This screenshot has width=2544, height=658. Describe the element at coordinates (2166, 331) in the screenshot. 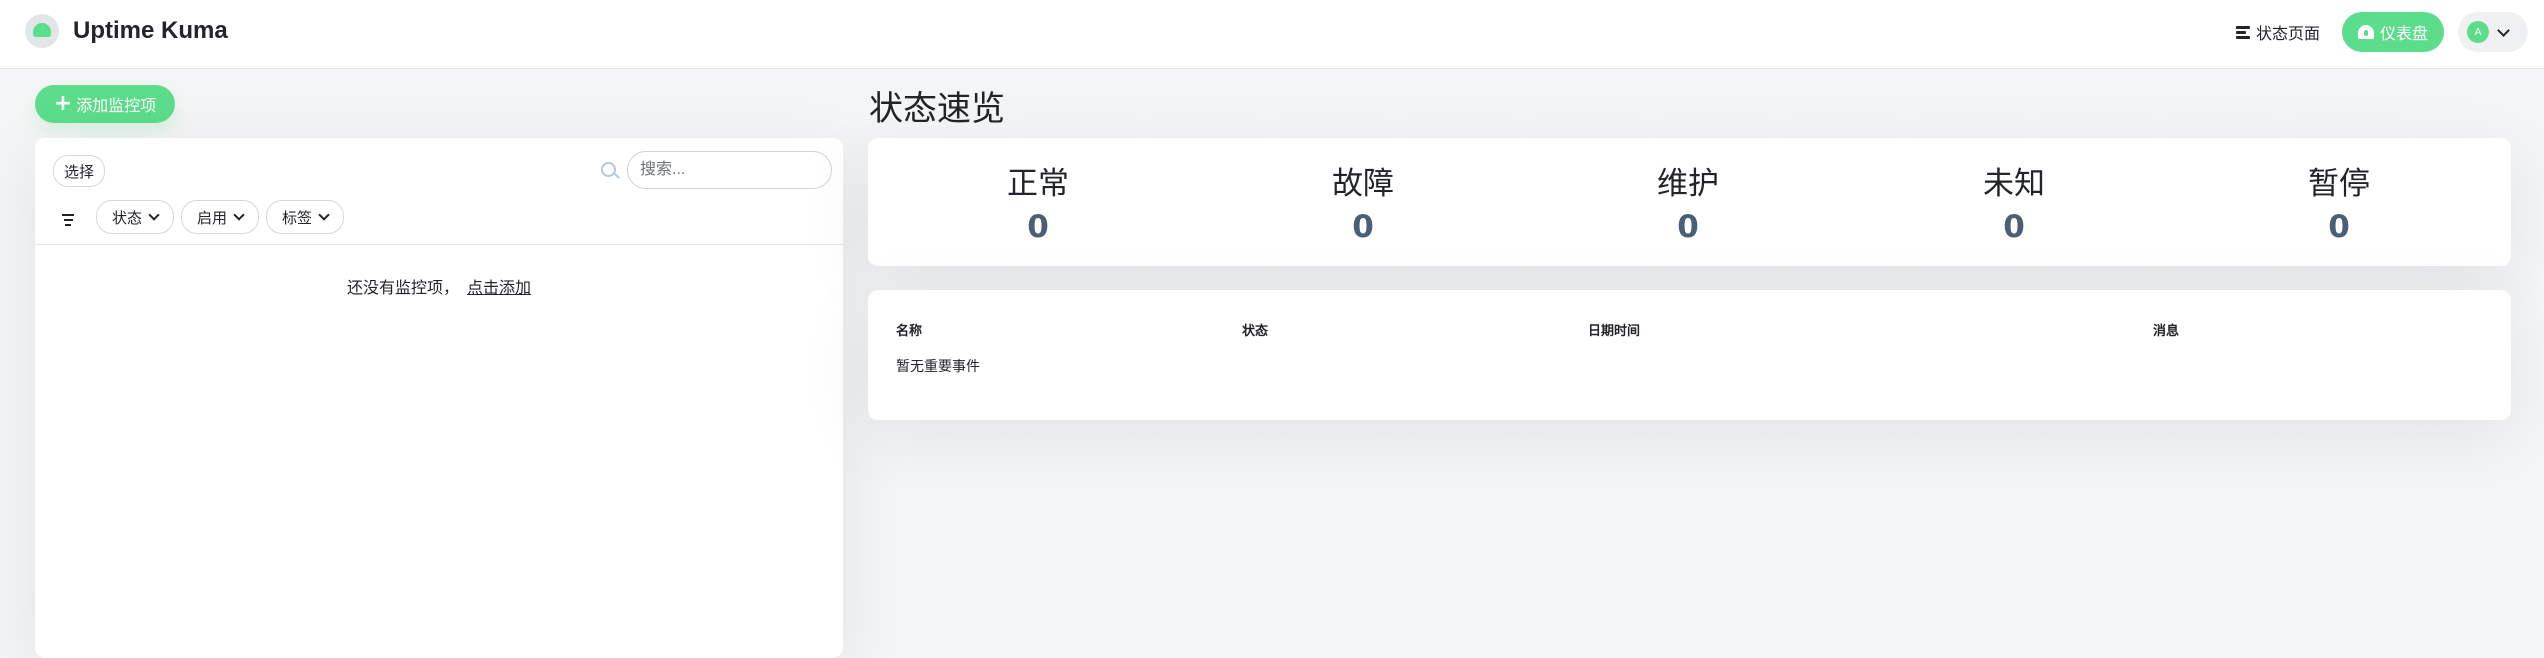

I see `column-header-message: 消息` at that location.